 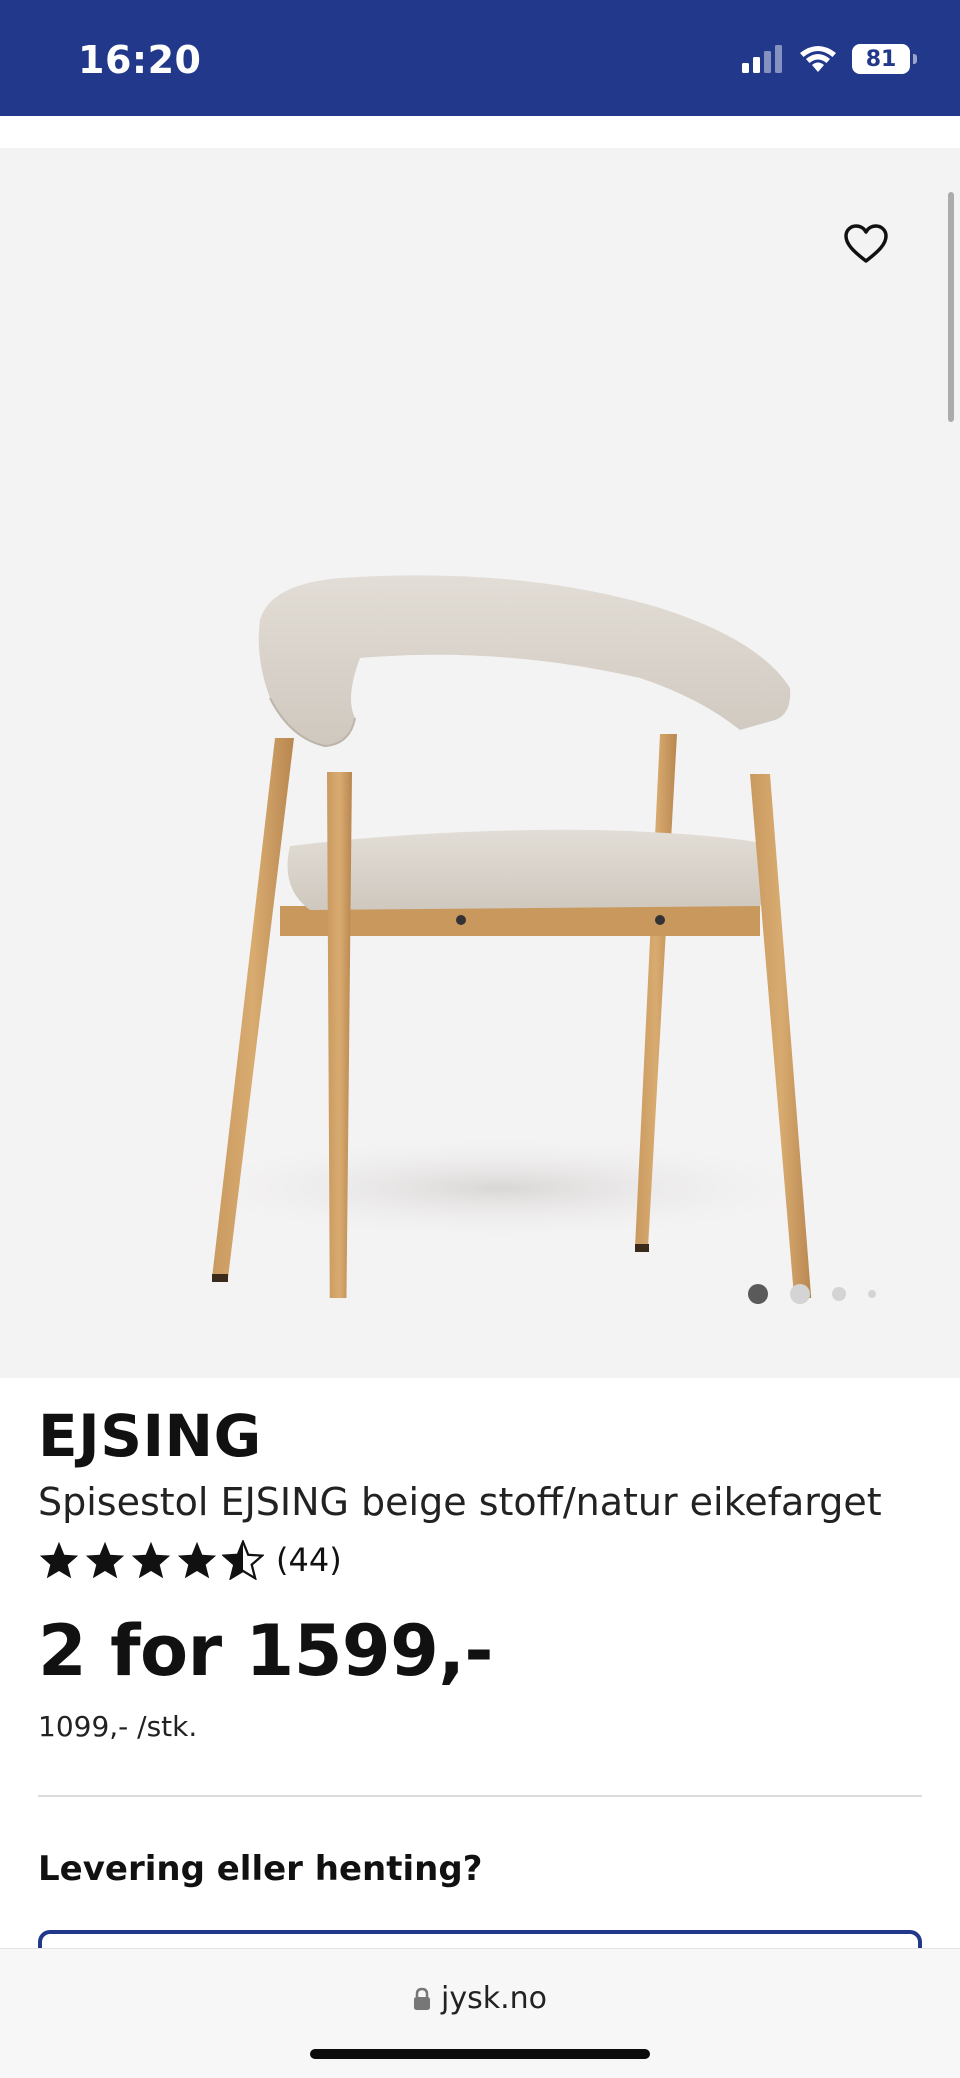 I want to click on unit-price: 1099,- /stk., so click(x=118, y=1726).